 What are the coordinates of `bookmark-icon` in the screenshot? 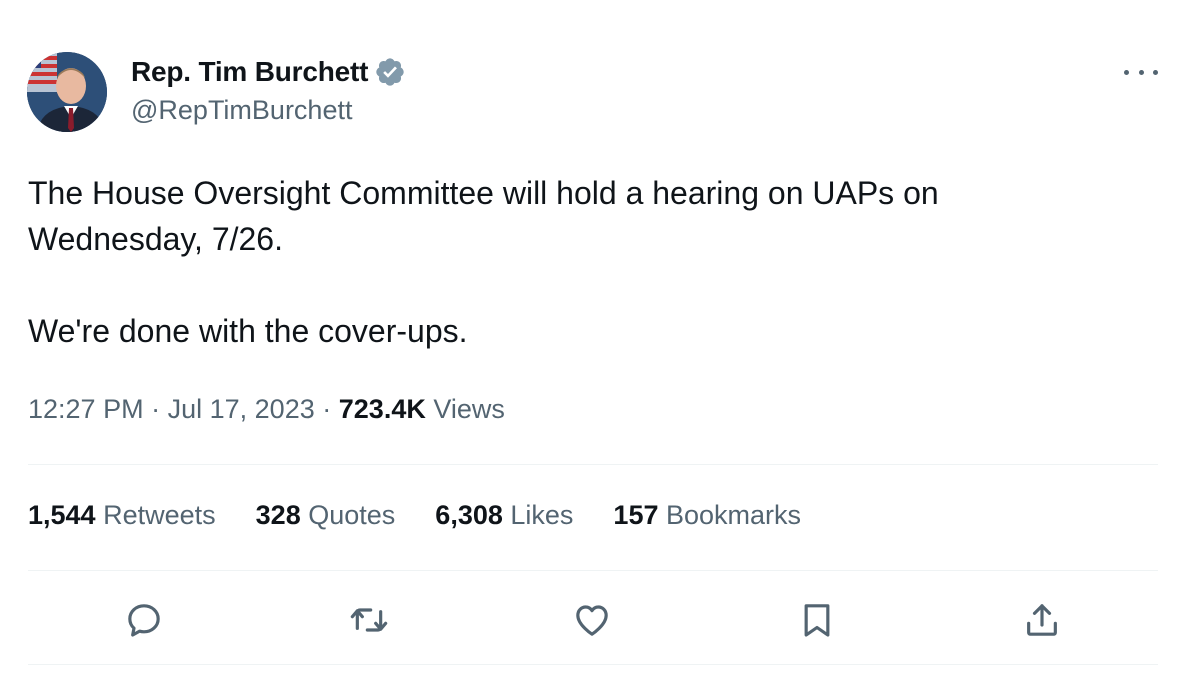 It's located at (817, 620).